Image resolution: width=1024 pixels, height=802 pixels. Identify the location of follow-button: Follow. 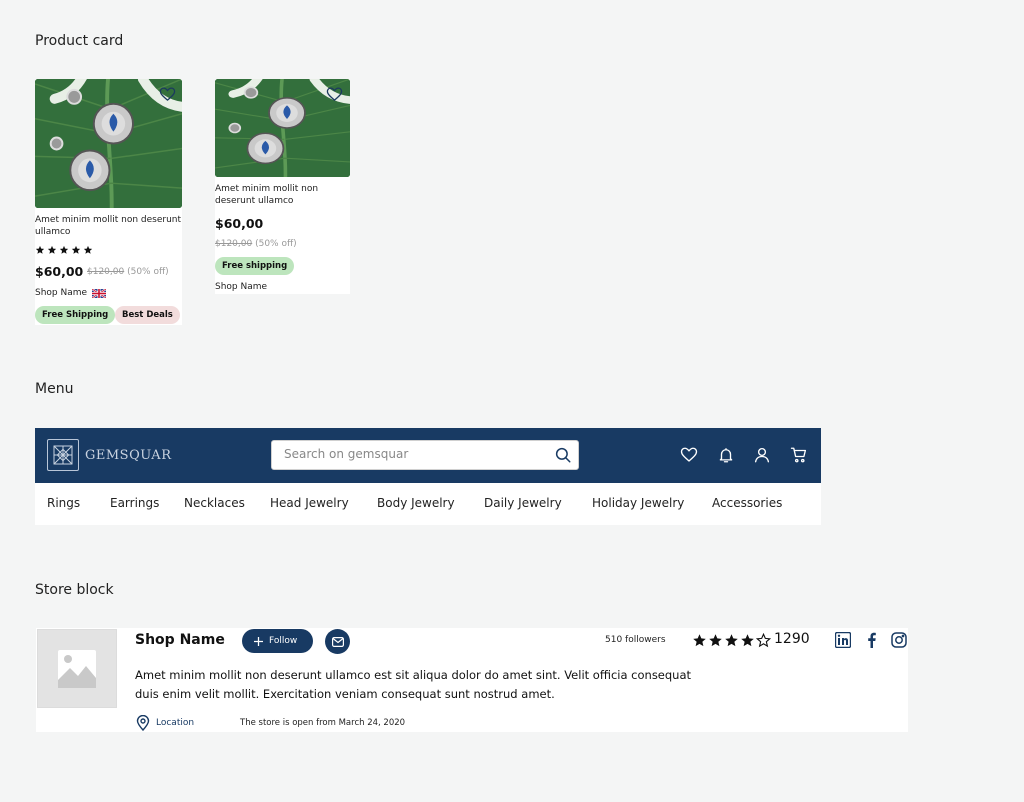
(277, 641).